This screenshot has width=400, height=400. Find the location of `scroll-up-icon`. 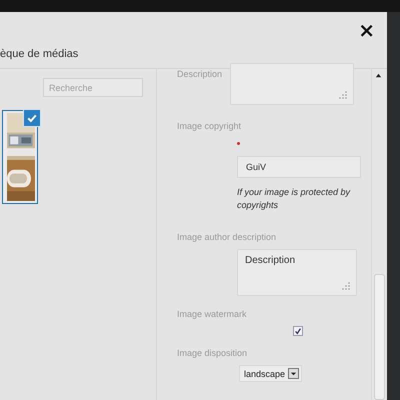

scroll-up-icon is located at coordinates (378, 75).